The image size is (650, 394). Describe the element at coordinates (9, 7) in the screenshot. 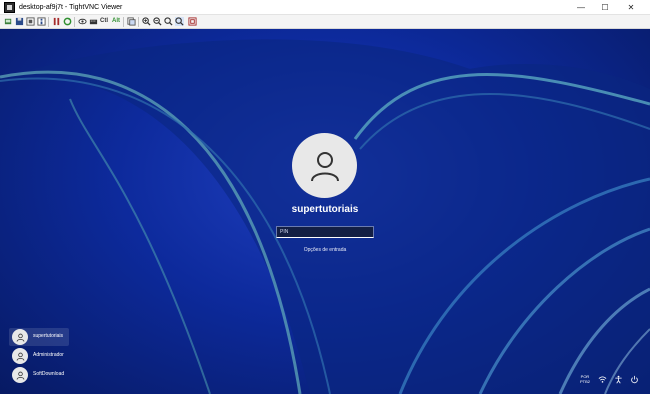

I see `tightvnc-app-icon` at that location.